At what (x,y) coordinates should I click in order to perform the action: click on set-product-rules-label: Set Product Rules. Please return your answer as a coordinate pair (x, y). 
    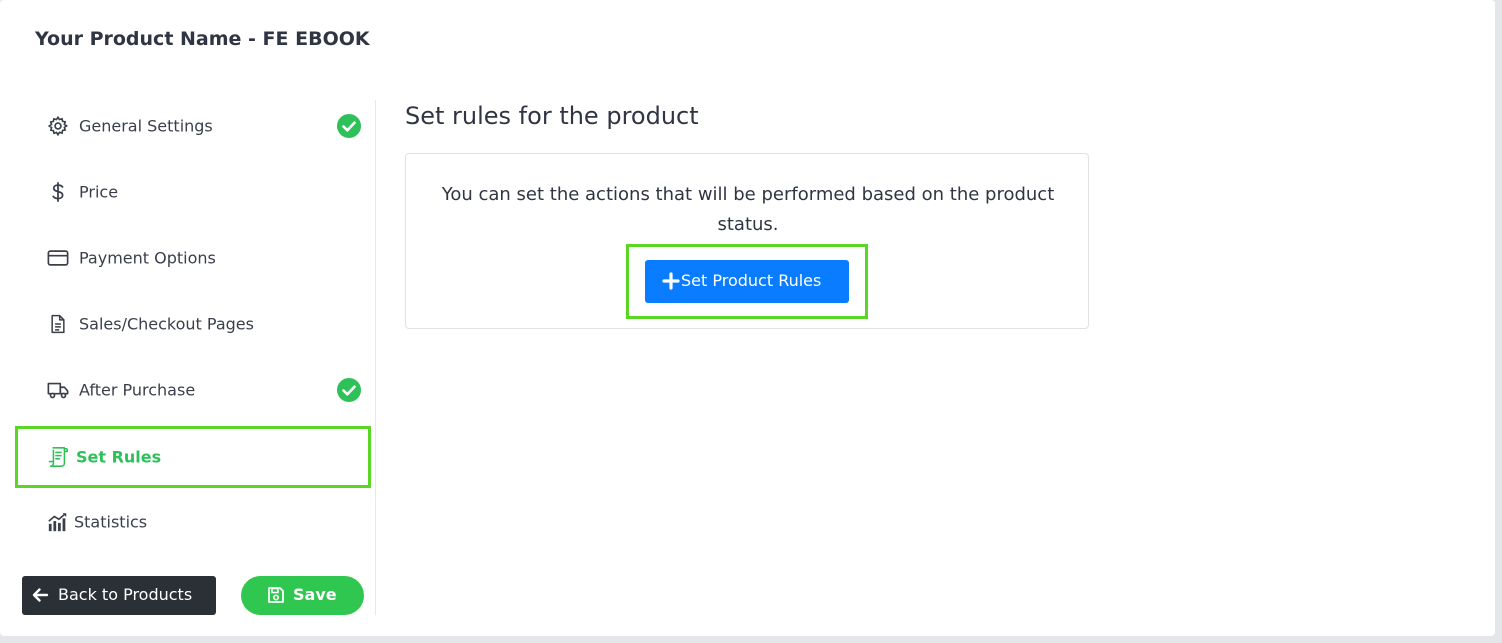
    Looking at the image, I should click on (751, 280).